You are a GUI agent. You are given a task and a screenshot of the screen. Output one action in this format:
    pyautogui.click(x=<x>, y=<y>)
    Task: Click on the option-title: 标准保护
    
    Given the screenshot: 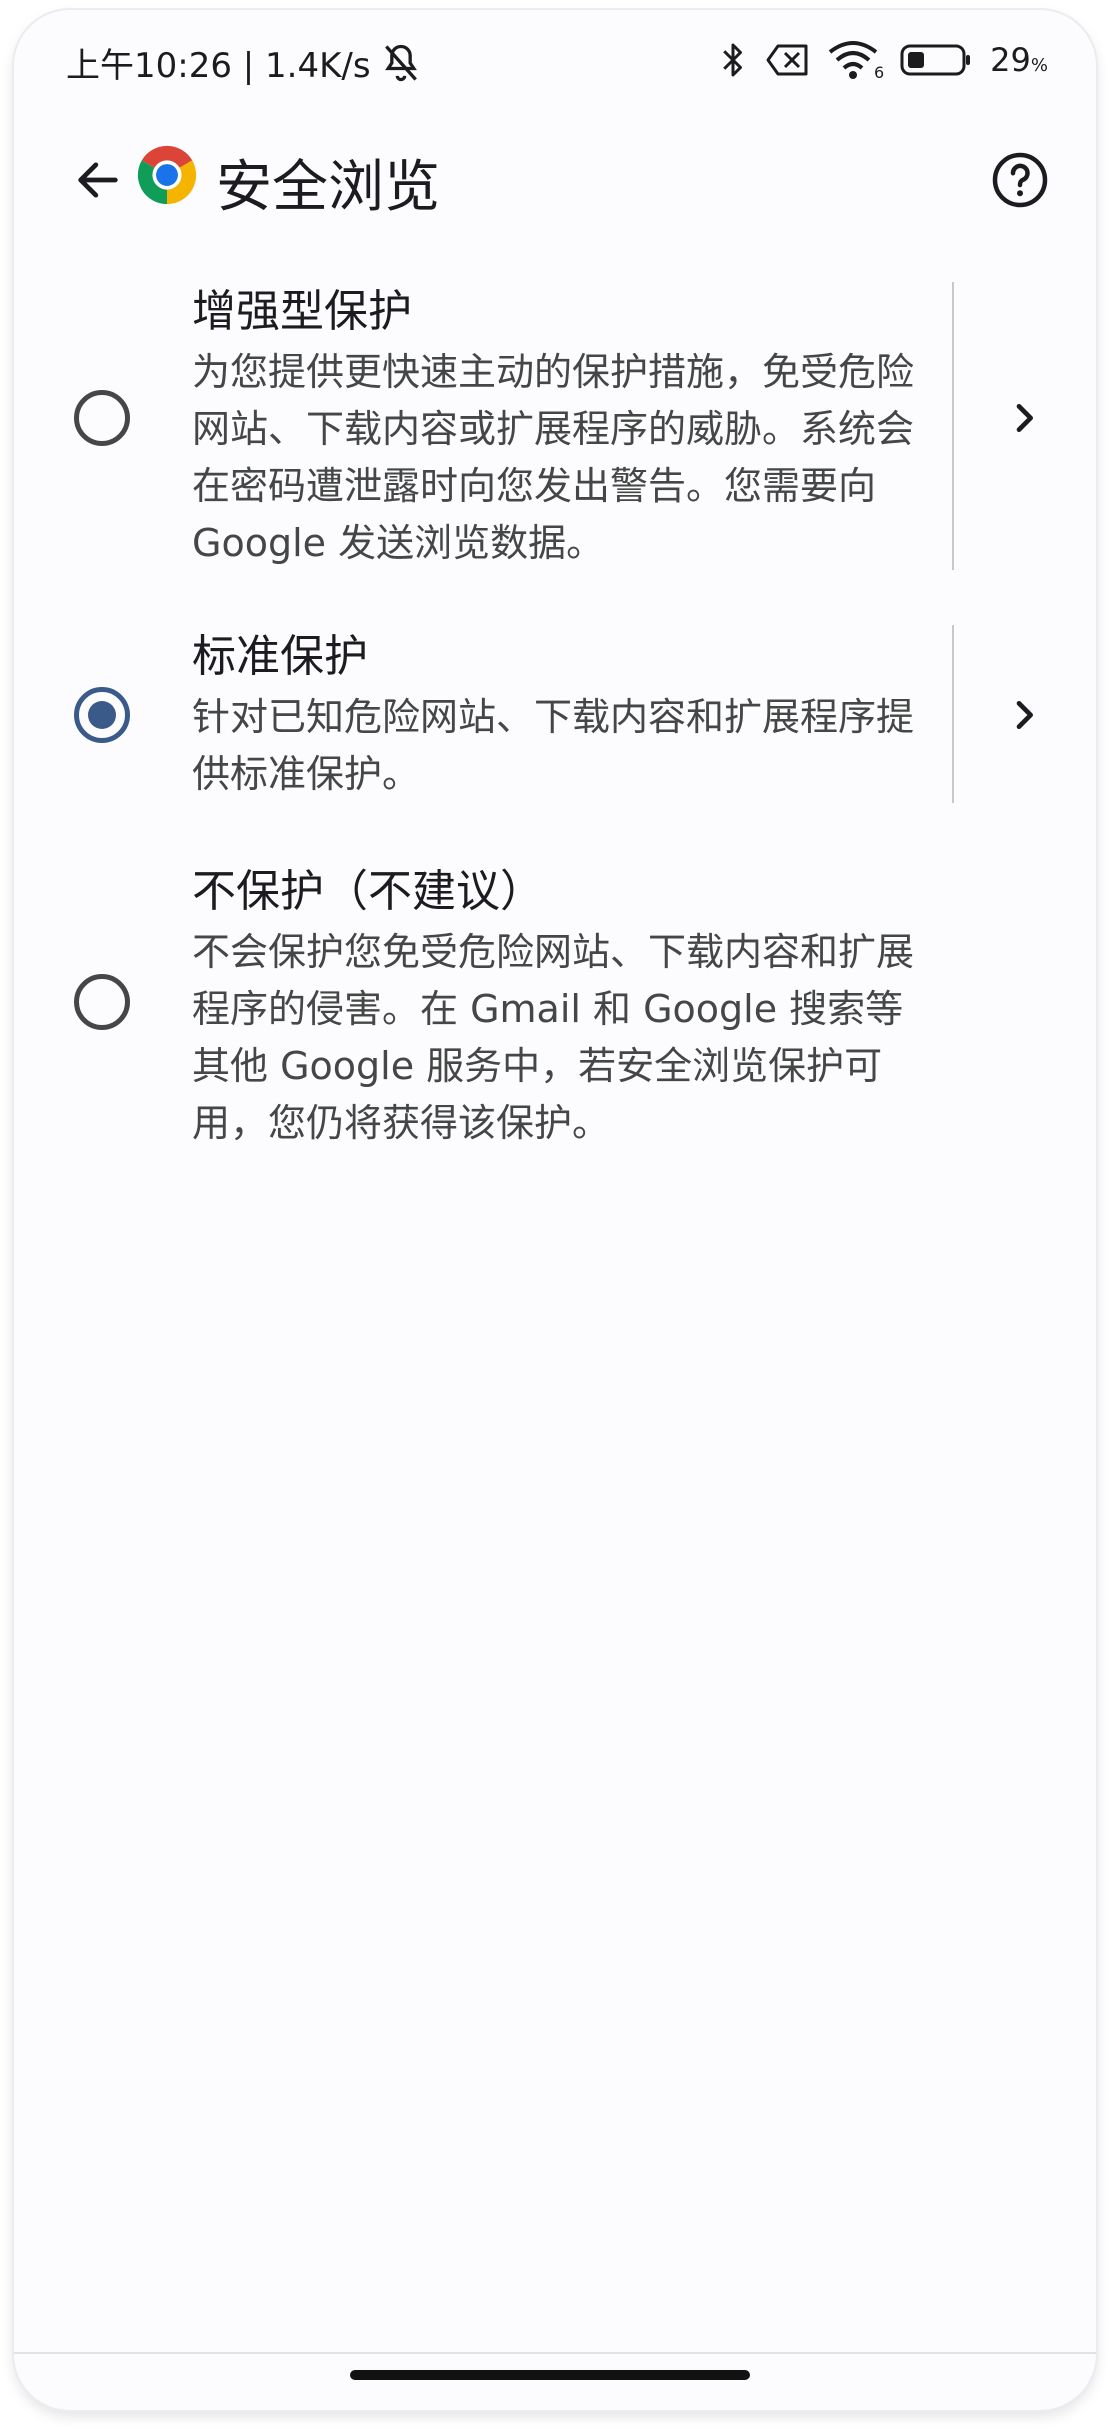 What is the action you would take?
    pyautogui.click(x=280, y=656)
    